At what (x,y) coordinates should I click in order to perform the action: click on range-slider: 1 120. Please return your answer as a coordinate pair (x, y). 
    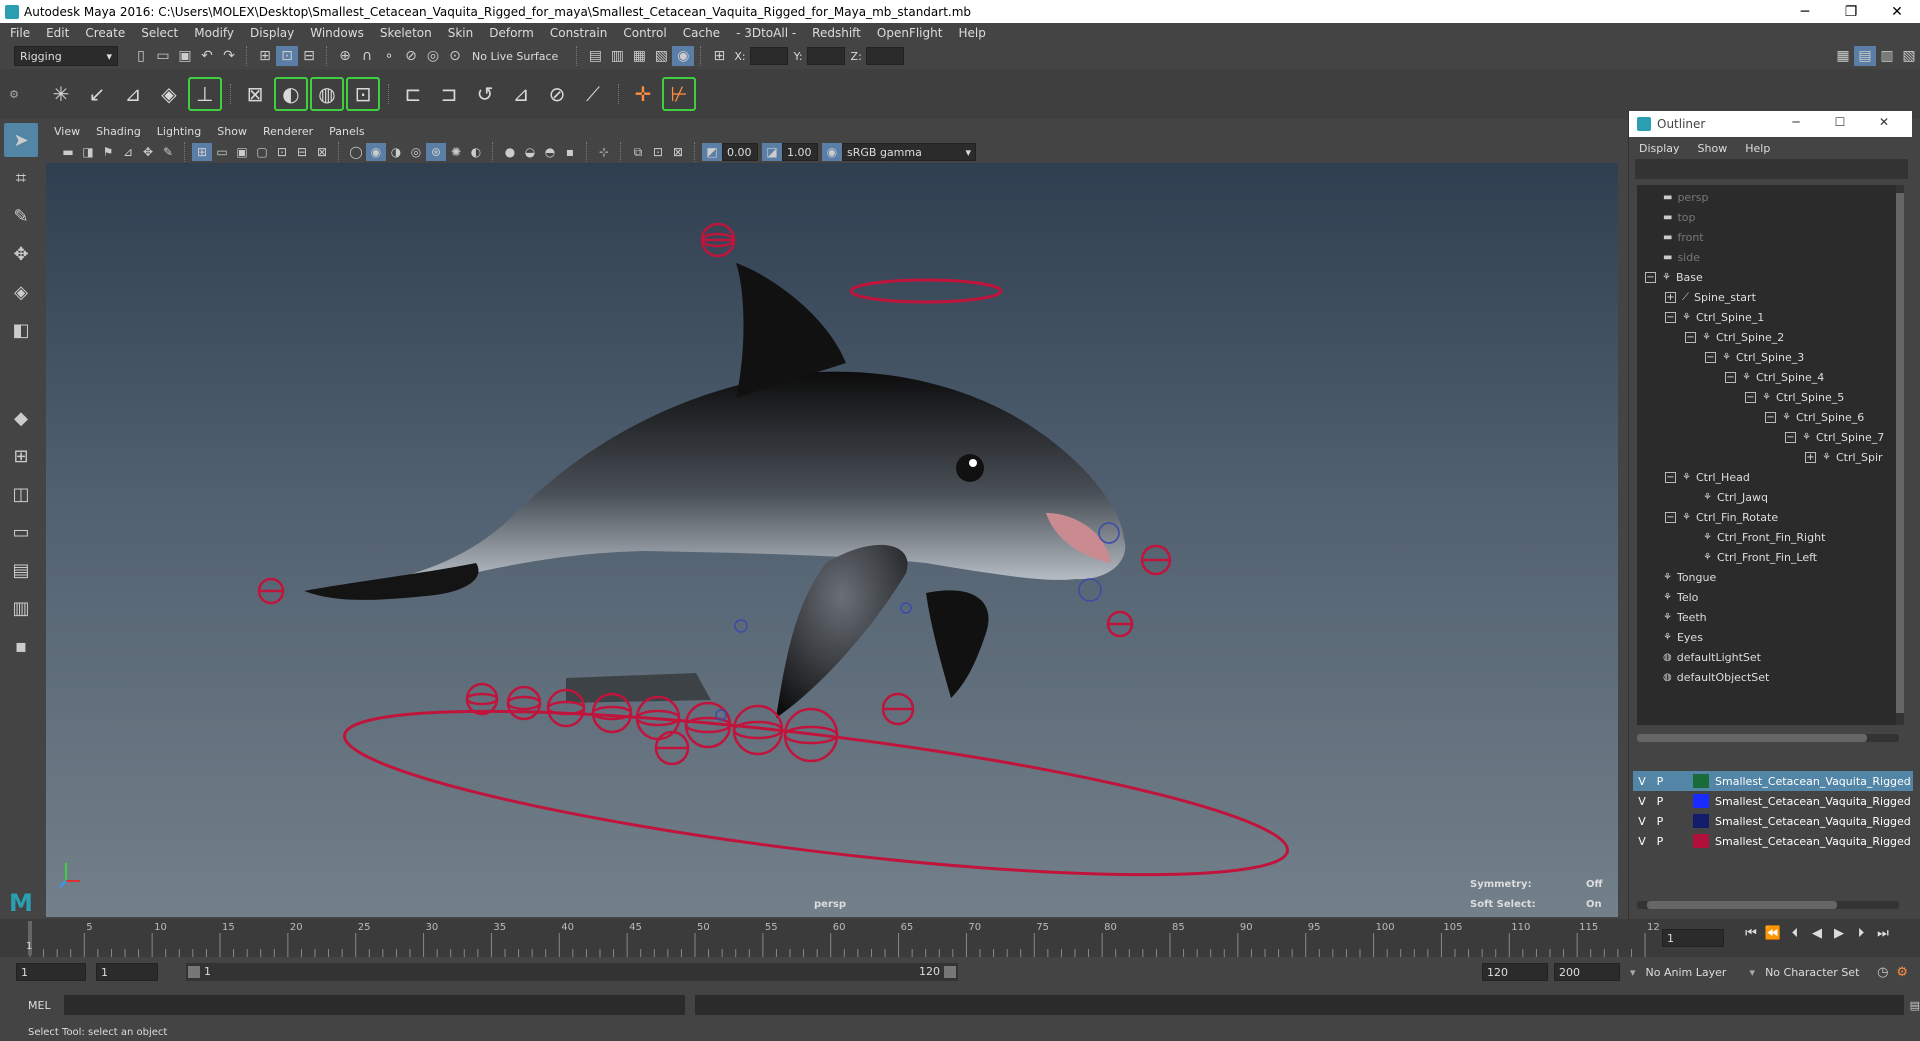
    Looking at the image, I should click on (572, 972).